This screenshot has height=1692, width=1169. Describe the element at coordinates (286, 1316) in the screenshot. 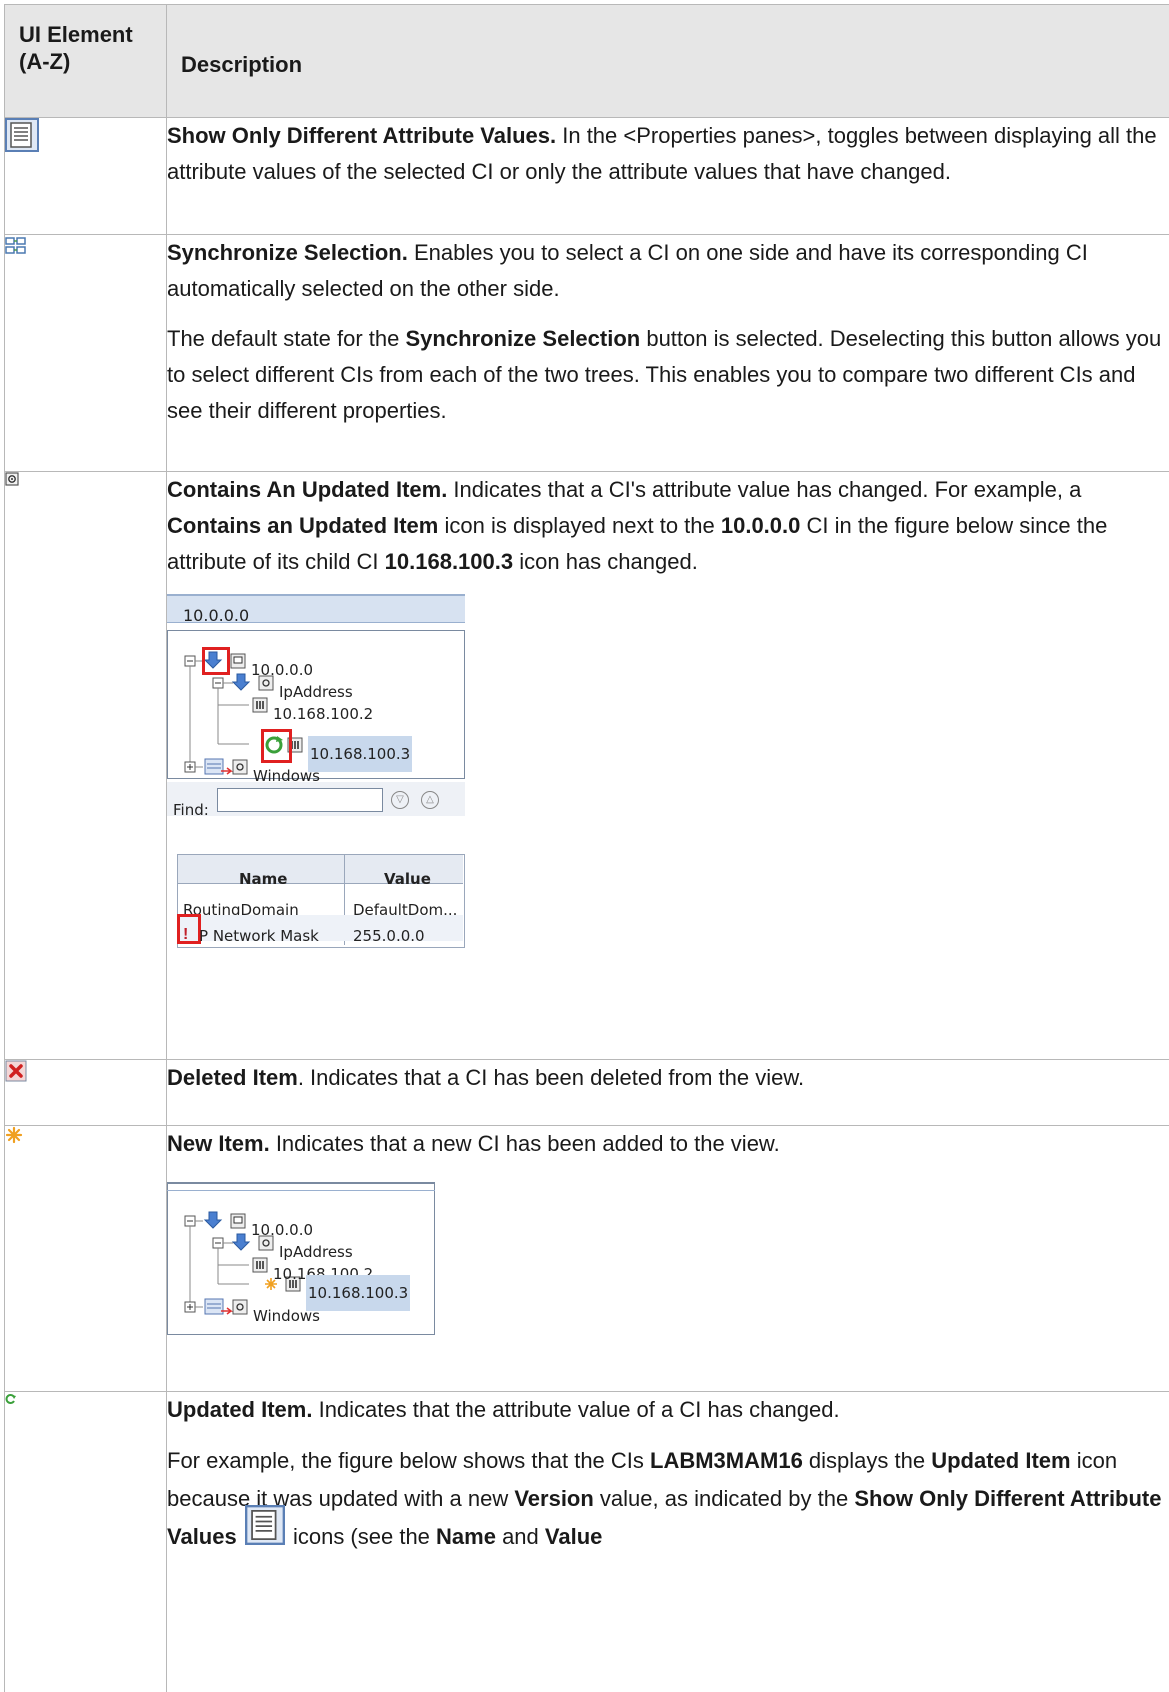

I see `tree-node: Windows` at that location.